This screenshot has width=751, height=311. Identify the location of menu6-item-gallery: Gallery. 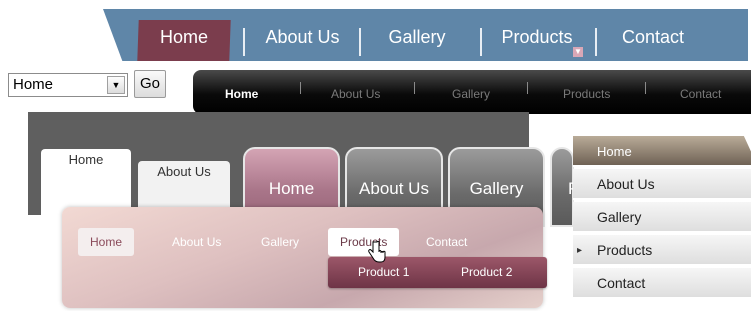
(280, 242).